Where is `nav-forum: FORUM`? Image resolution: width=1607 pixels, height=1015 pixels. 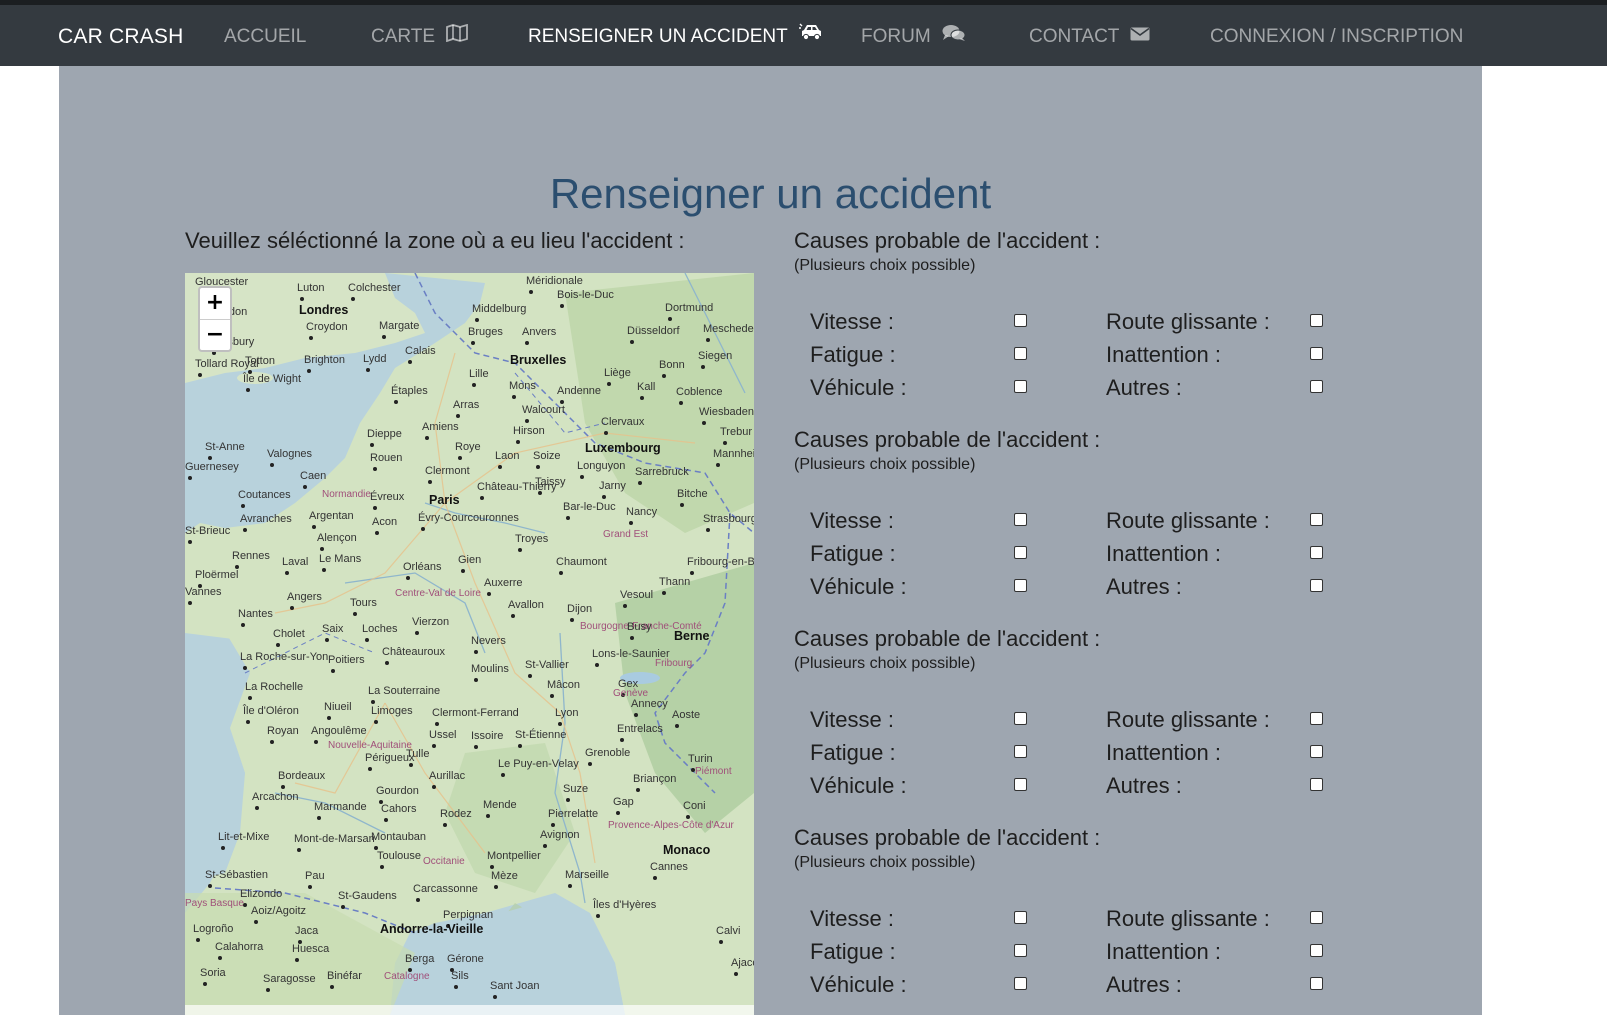
nav-forum: FORUM is located at coordinates (913, 35).